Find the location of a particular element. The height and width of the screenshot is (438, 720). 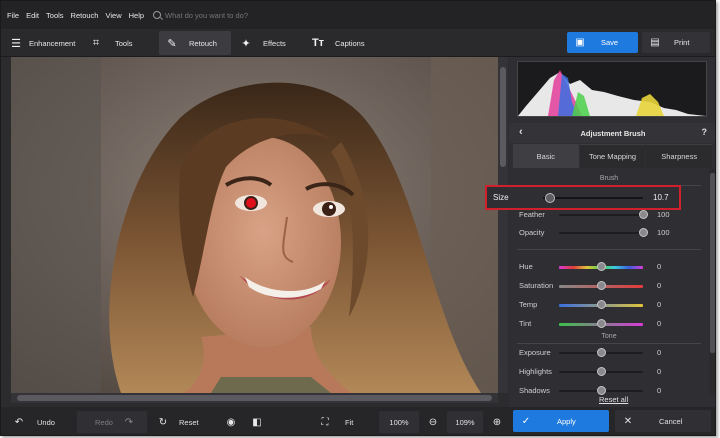

save-button: ▣ Save is located at coordinates (602, 42).